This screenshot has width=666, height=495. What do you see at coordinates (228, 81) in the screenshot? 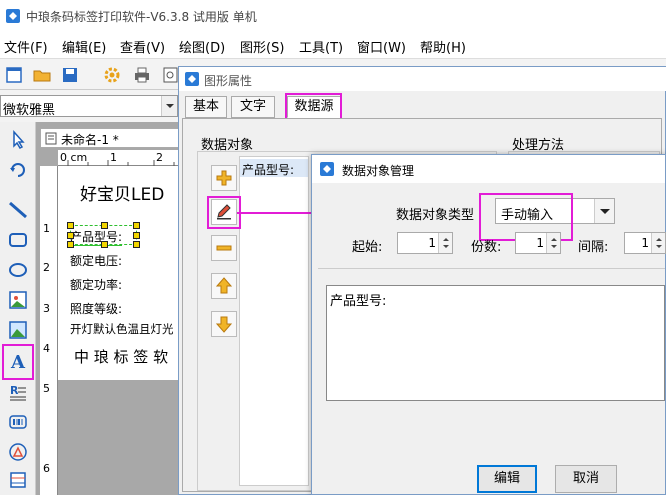
I see `shape-properties-title: 图形属性` at bounding box center [228, 81].